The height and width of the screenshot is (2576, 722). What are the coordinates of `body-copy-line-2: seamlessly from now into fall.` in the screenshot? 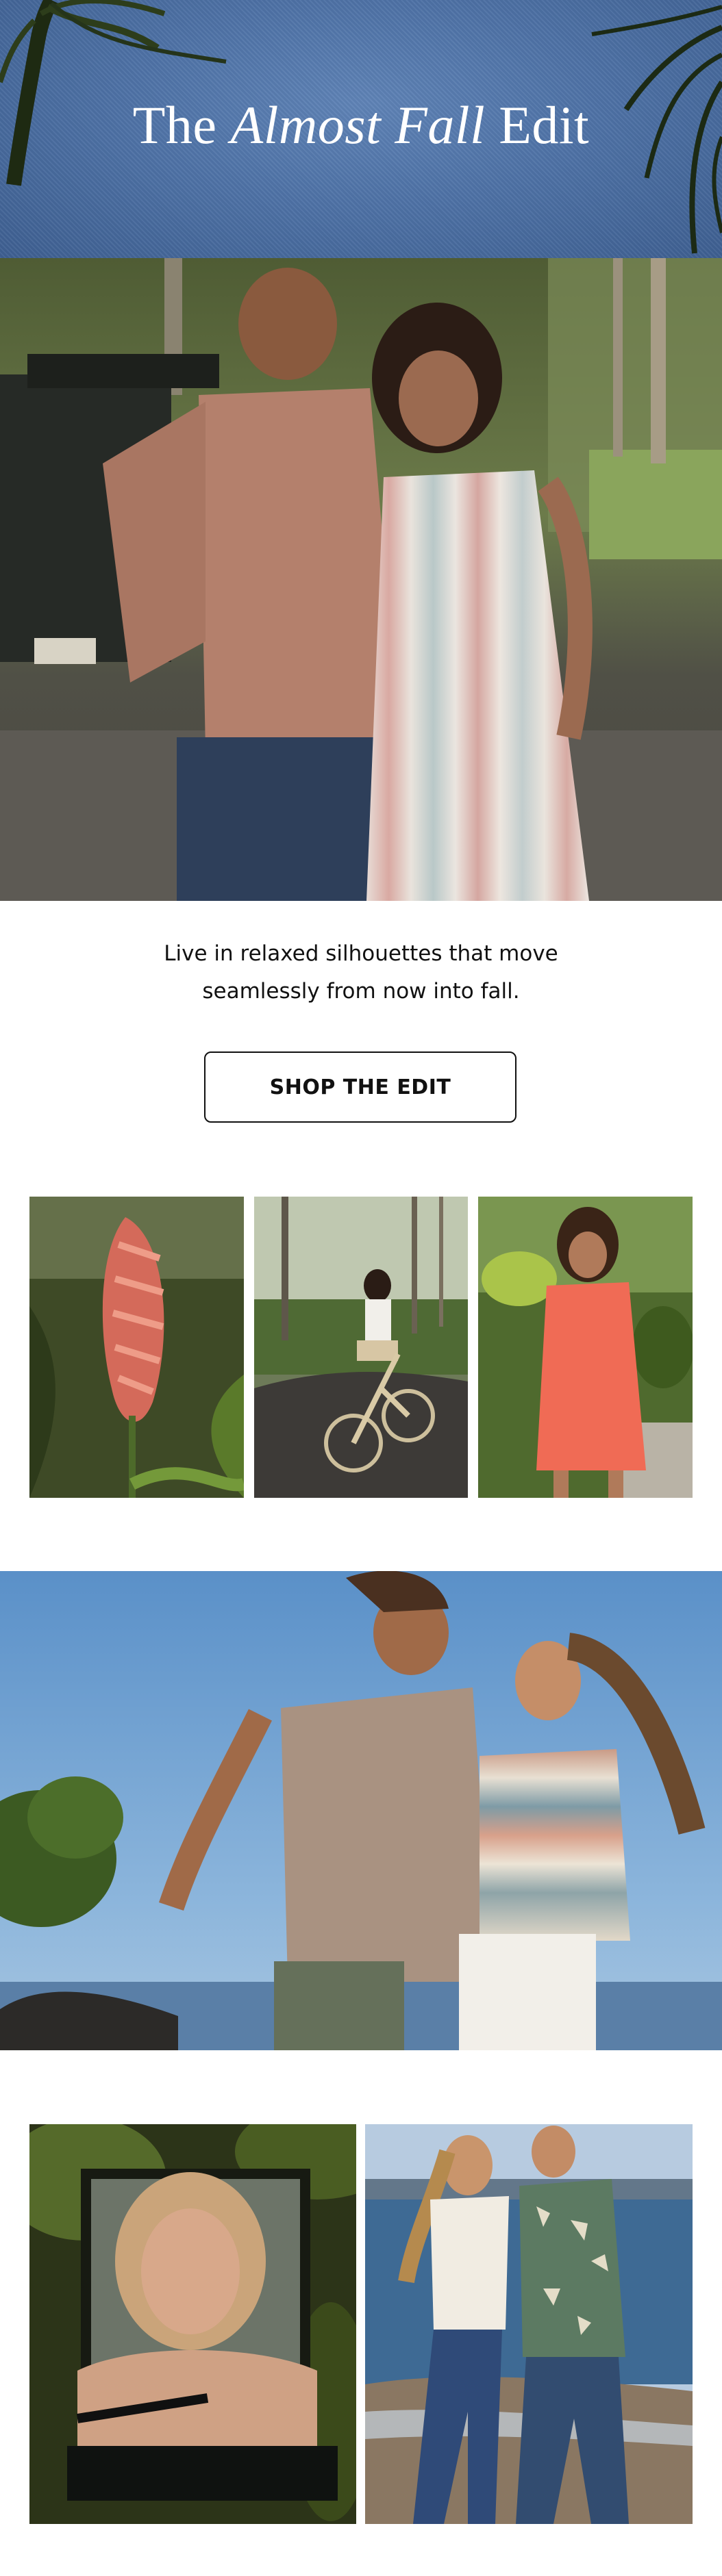 It's located at (361, 991).